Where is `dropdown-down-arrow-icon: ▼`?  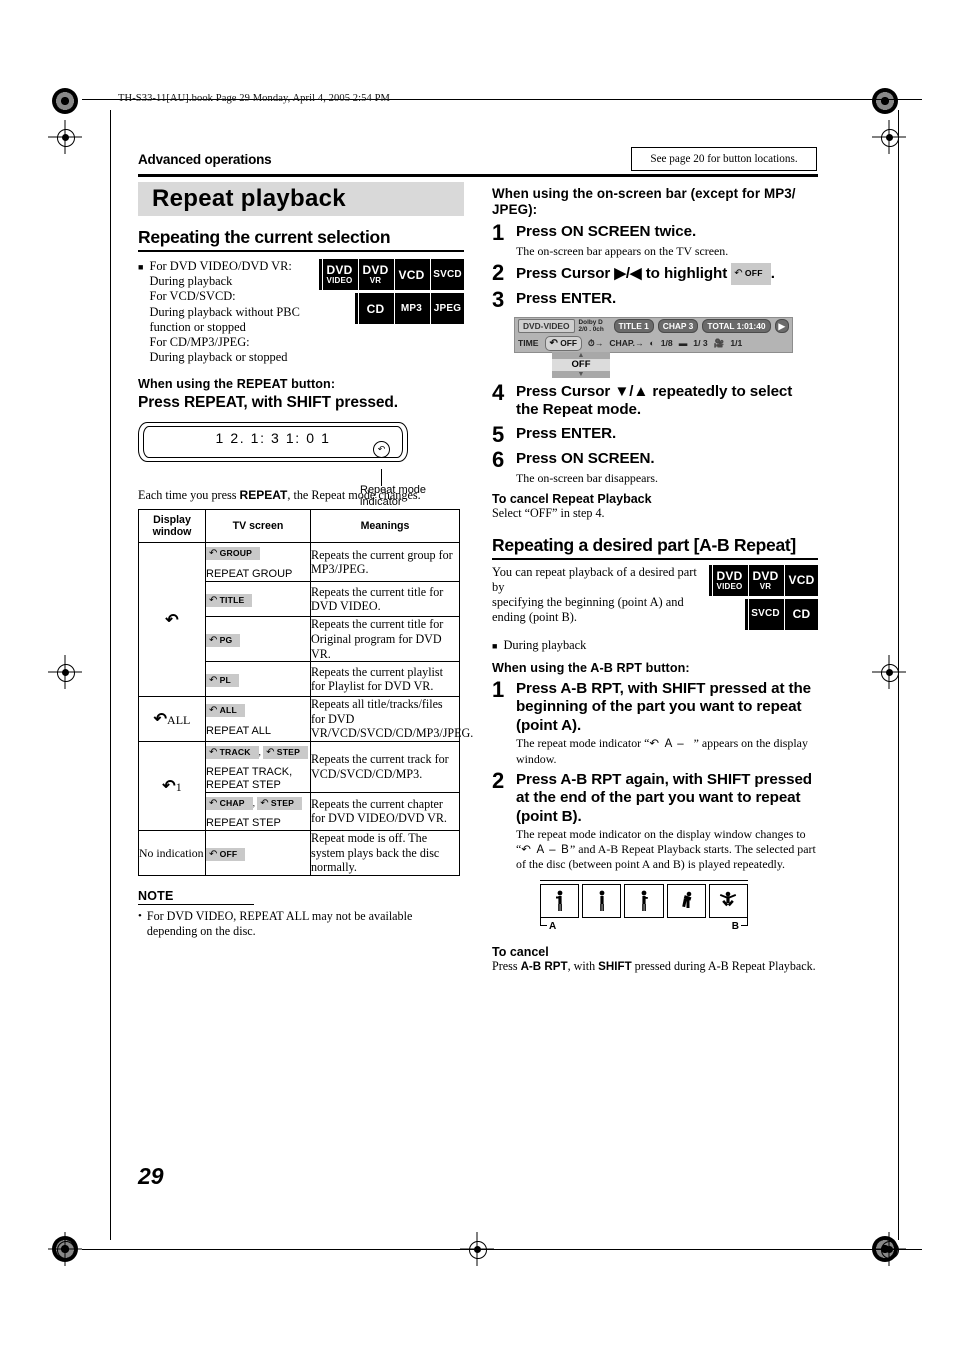
dropdown-down-arrow-icon: ▼ is located at coordinates (581, 374).